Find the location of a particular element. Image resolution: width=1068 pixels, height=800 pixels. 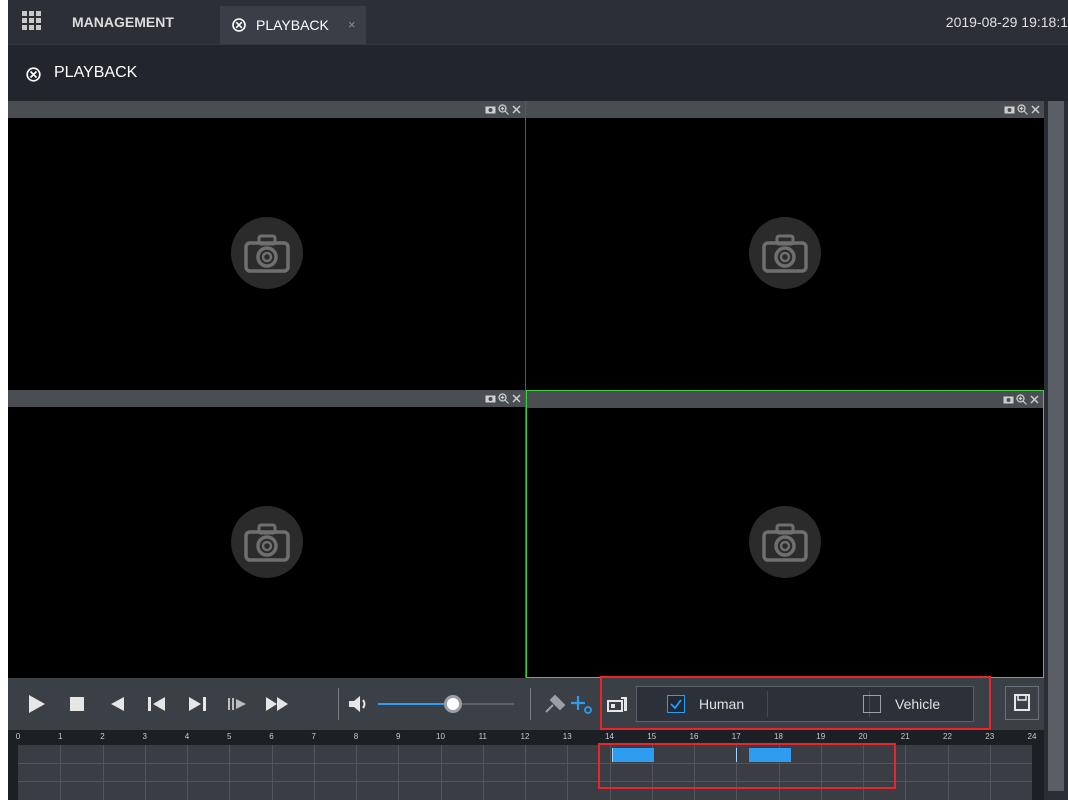

timeline: 0 1 2 3 4 5 6 7 8 9 10 11 12 13 14 15 16 17 18 19 20 21 22 23 24 is located at coordinates (526, 765).